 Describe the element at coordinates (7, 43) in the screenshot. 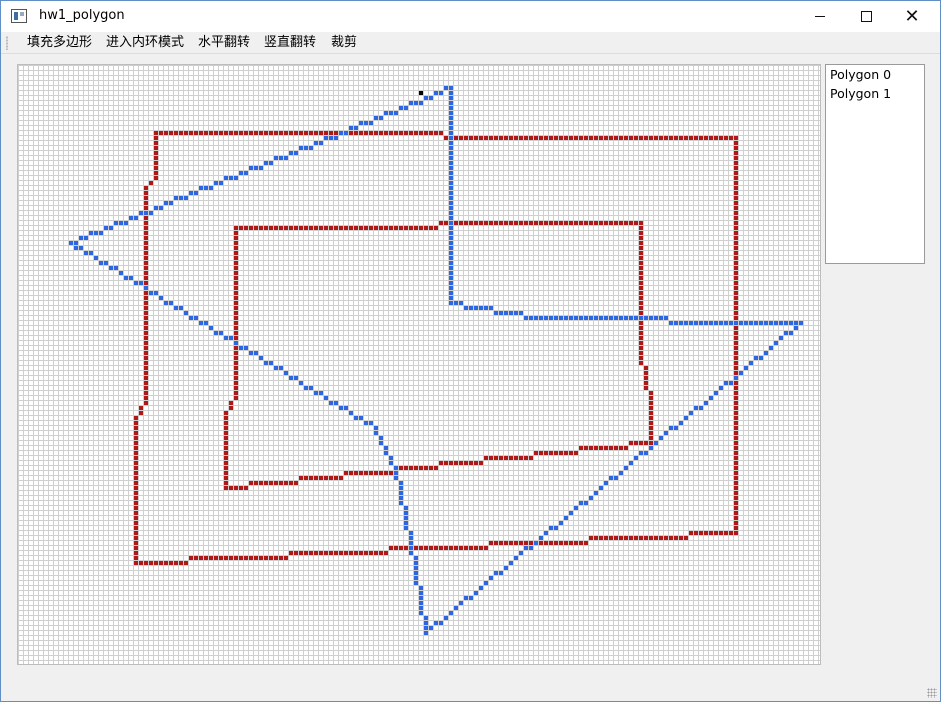

I see `toolbar-grip-icon` at that location.